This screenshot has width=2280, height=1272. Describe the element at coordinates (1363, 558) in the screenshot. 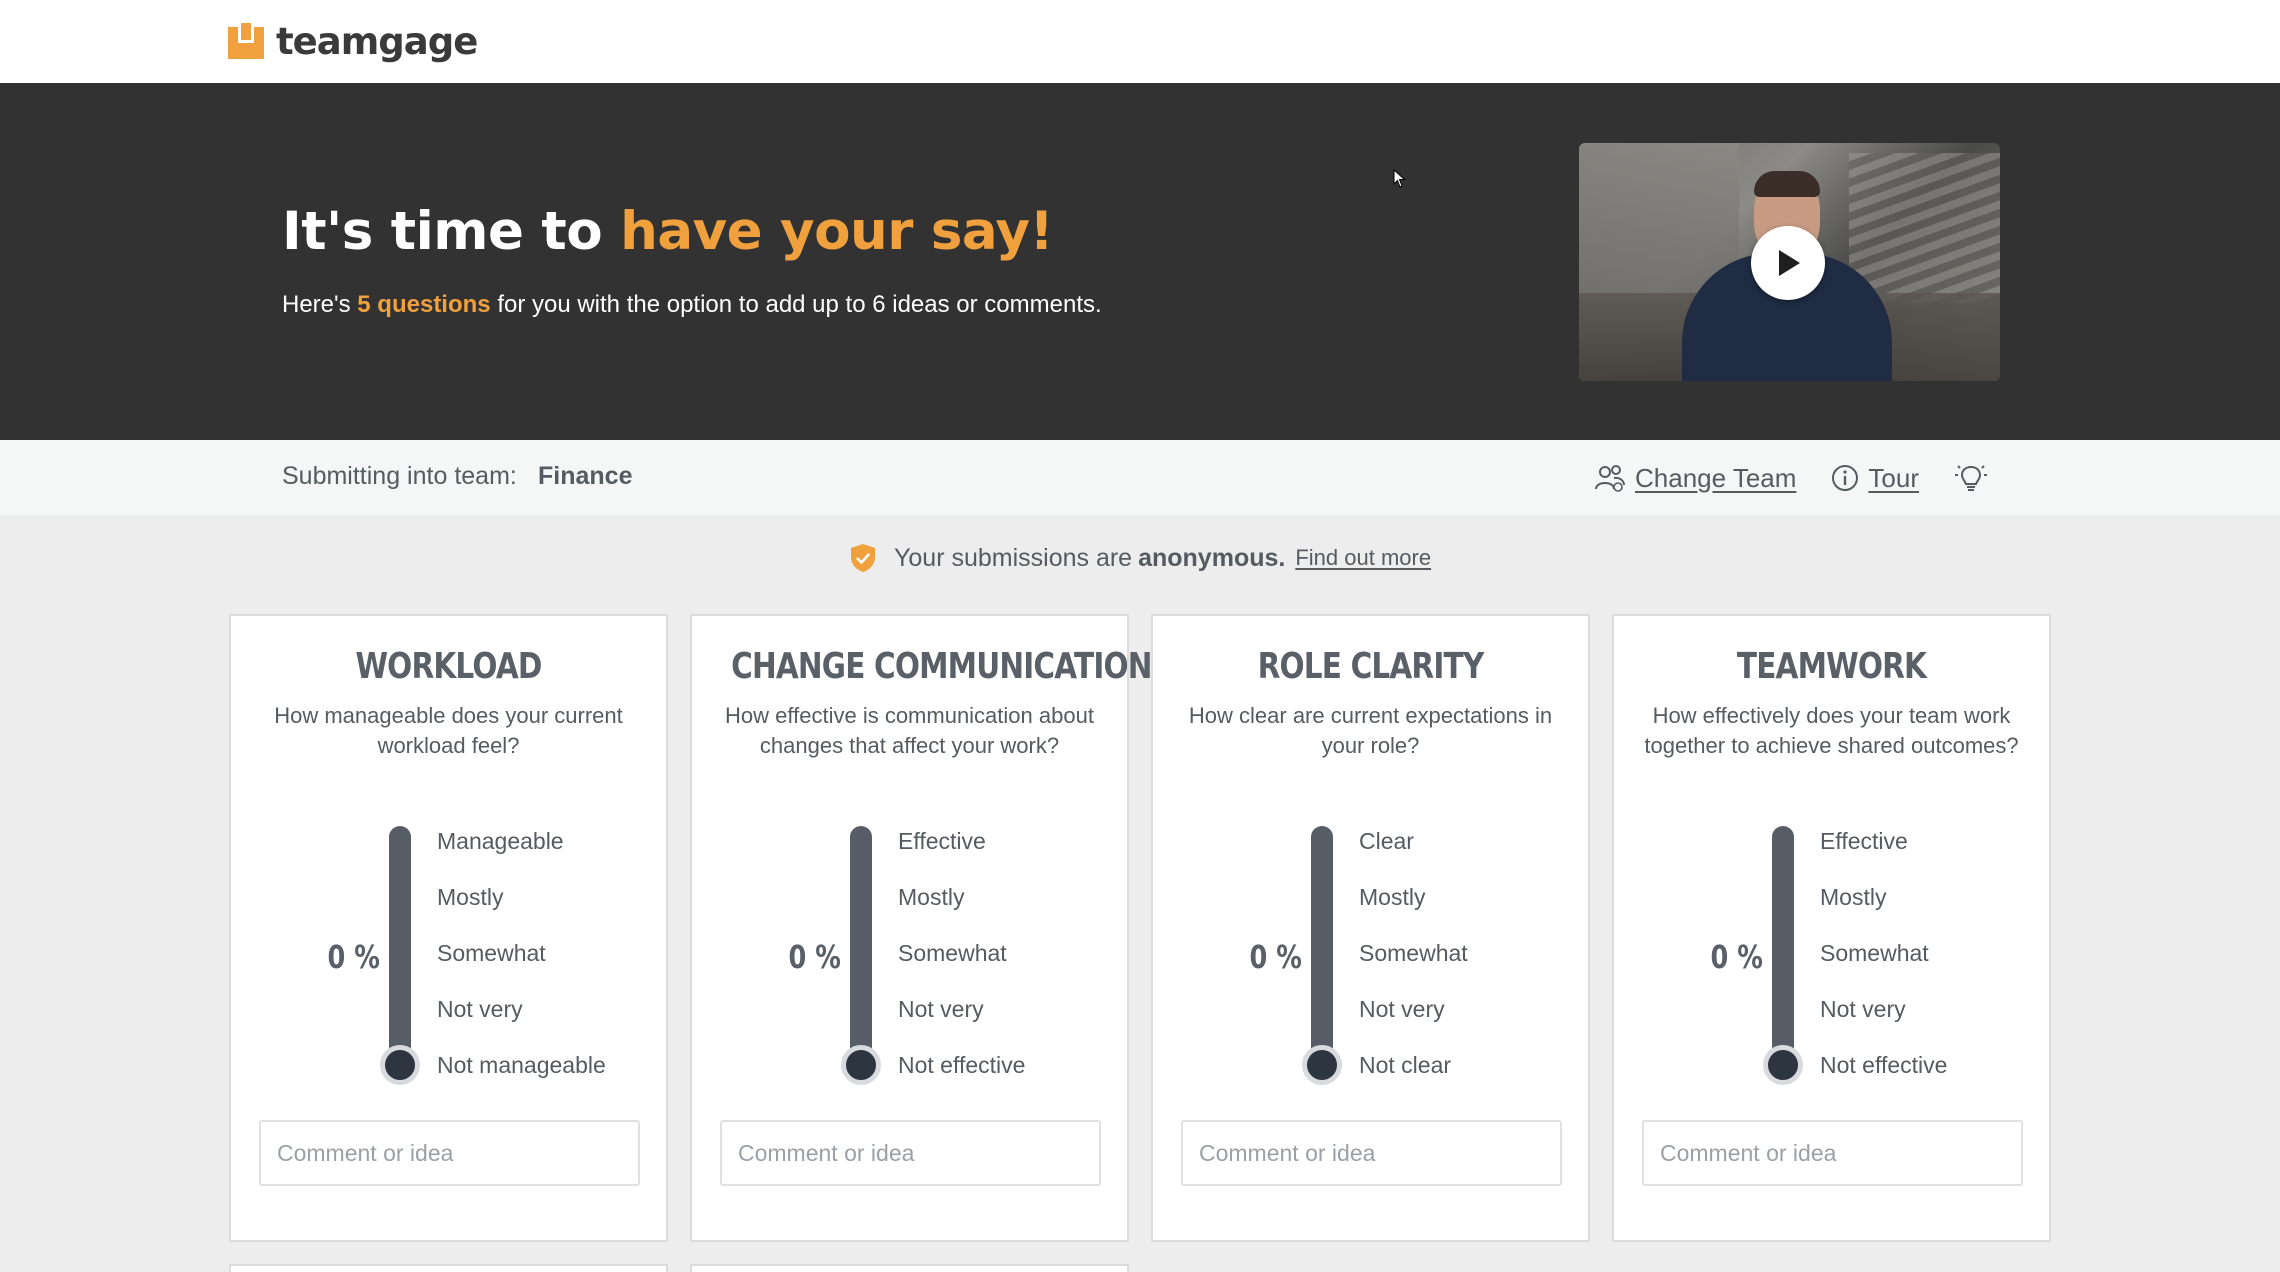

I see `find-out-more-link: Find out more` at that location.